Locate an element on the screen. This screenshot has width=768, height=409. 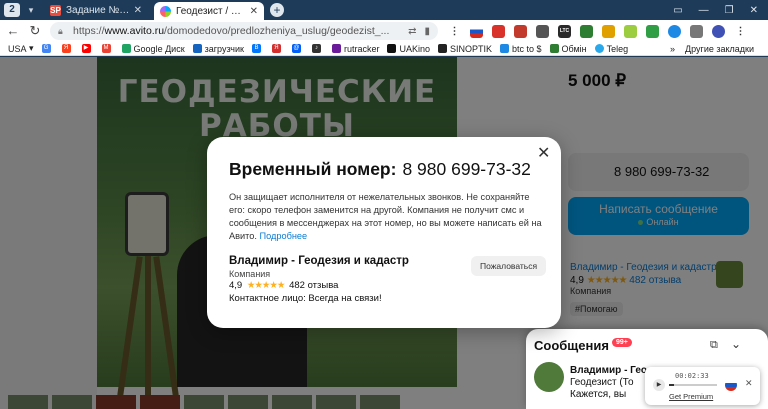
recording-progress is located at coordinates (693, 385).